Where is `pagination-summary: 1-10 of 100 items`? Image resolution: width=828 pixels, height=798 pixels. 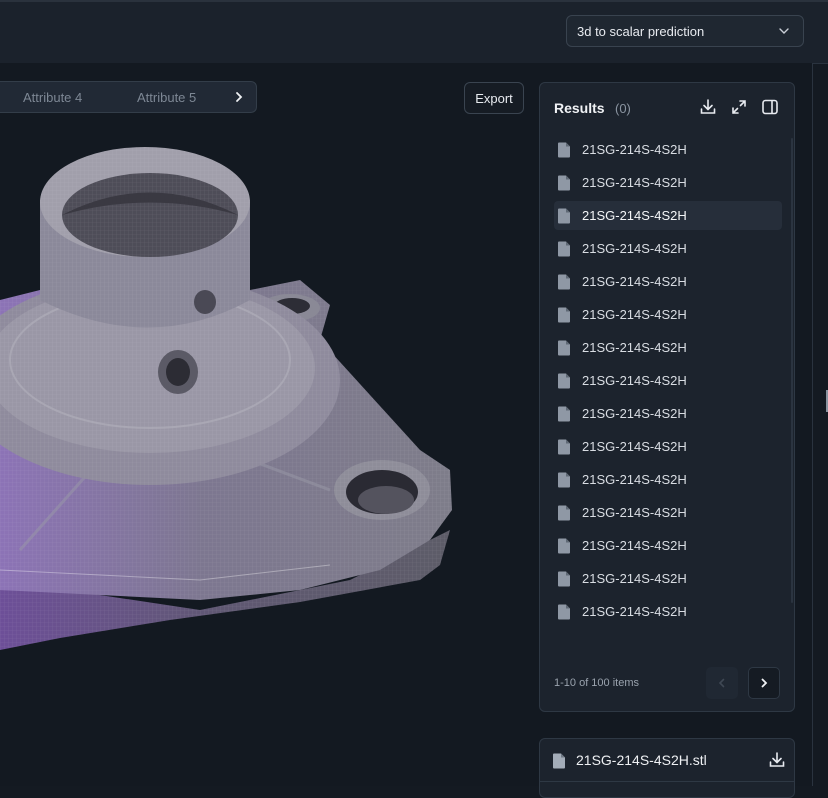
pagination-summary: 1-10 of 100 items is located at coordinates (596, 683).